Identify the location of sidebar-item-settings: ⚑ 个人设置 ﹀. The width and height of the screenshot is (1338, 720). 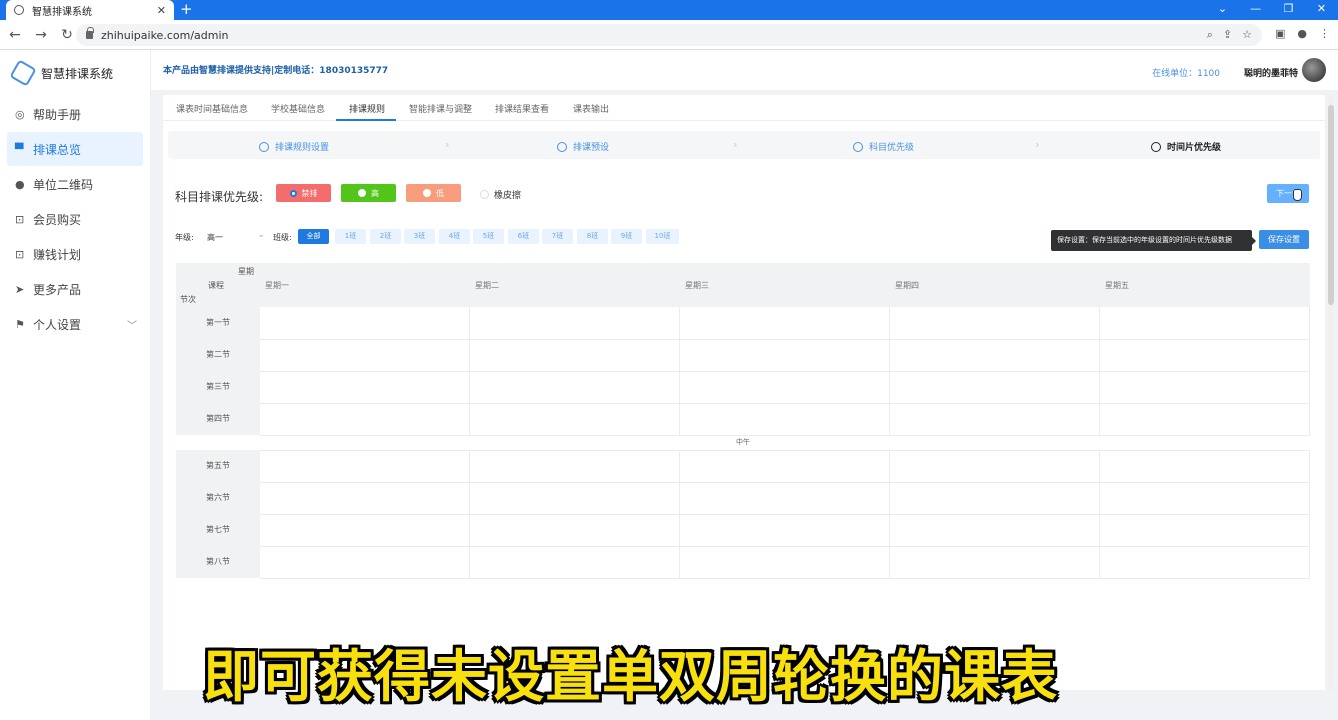
(75, 324).